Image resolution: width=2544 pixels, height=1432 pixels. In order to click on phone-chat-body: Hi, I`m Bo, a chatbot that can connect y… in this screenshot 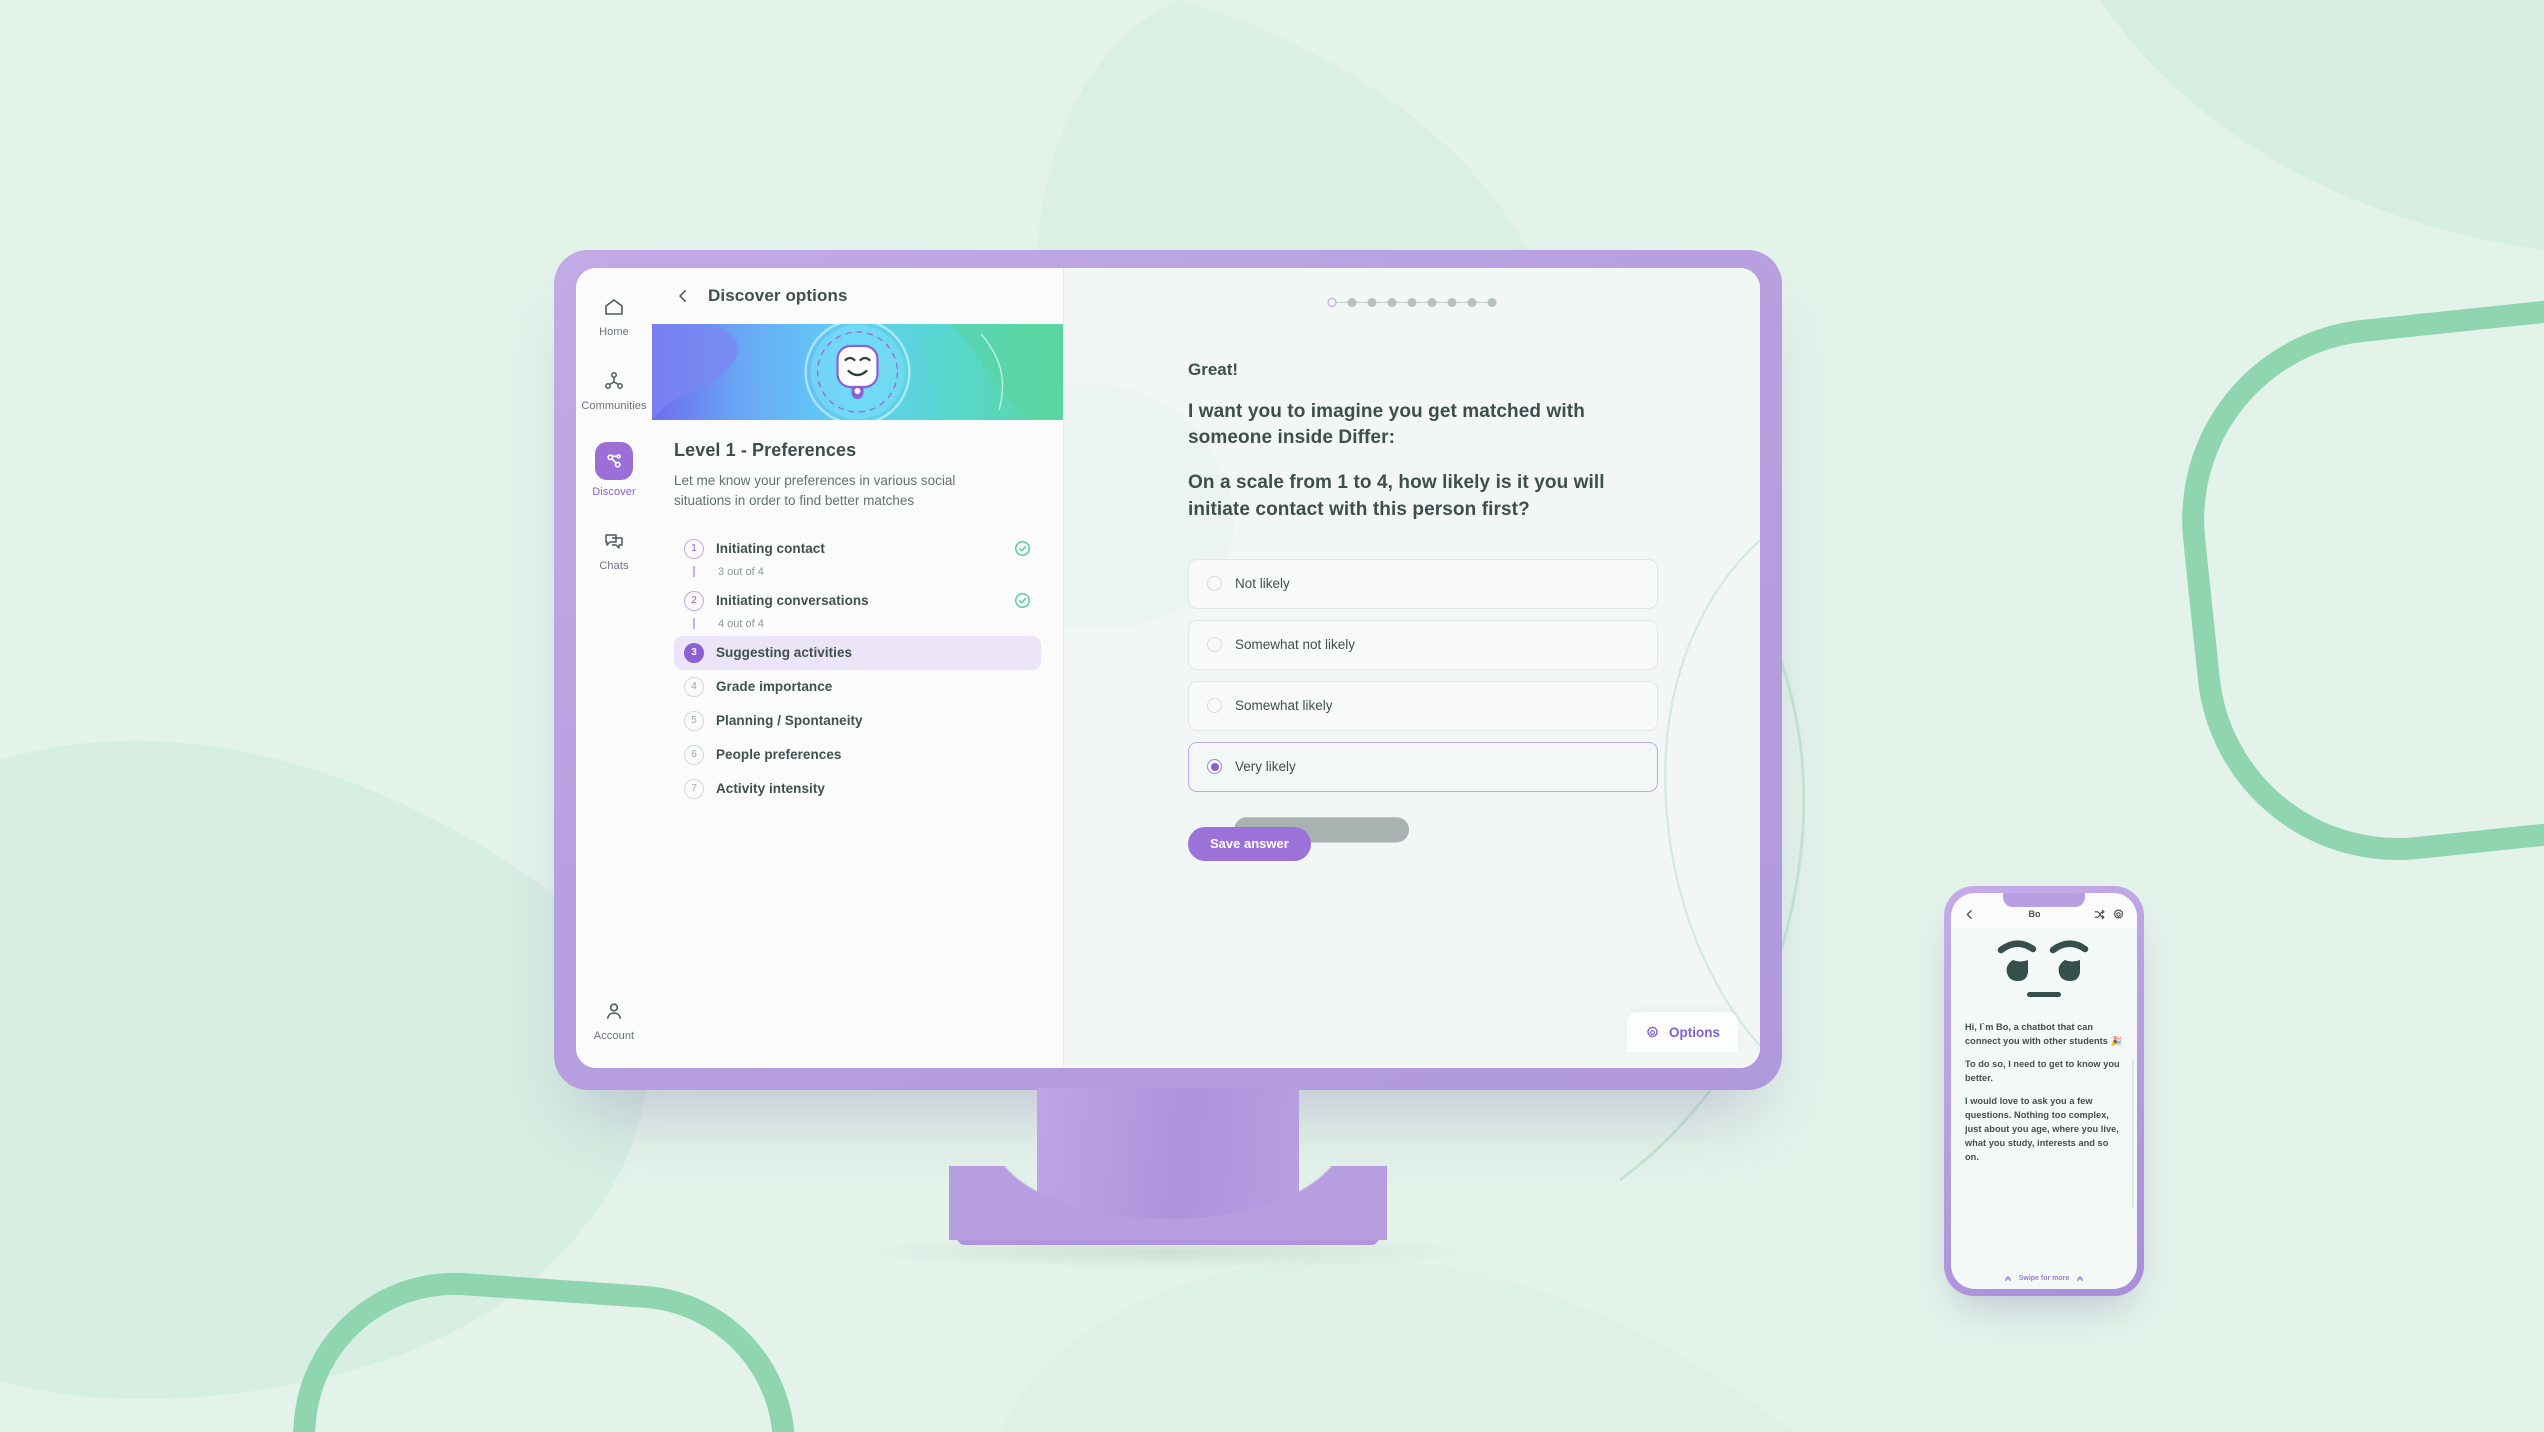, I will do `click(2044, 1152)`.